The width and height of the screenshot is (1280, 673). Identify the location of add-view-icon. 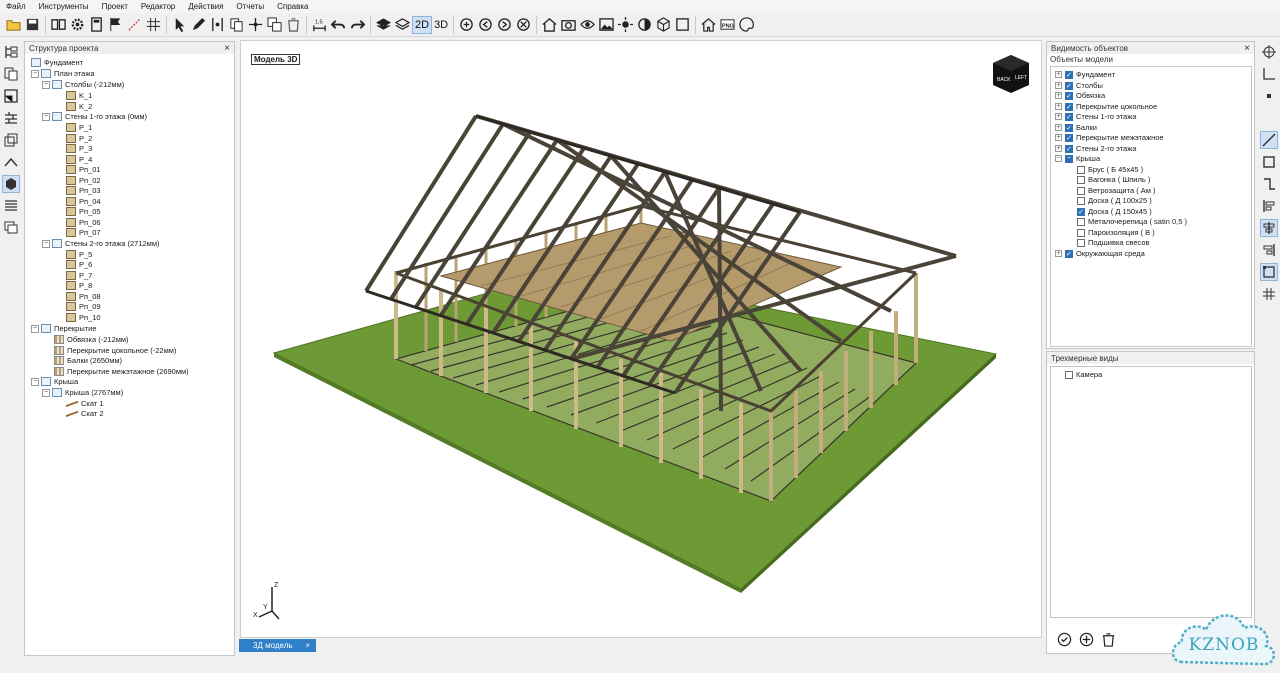
(1086, 639).